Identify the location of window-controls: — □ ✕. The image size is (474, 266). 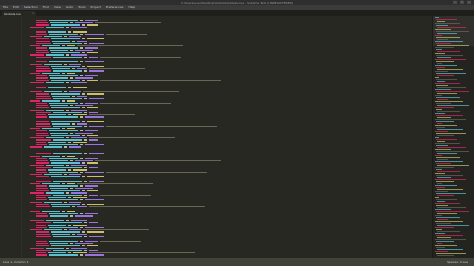
(462, 2).